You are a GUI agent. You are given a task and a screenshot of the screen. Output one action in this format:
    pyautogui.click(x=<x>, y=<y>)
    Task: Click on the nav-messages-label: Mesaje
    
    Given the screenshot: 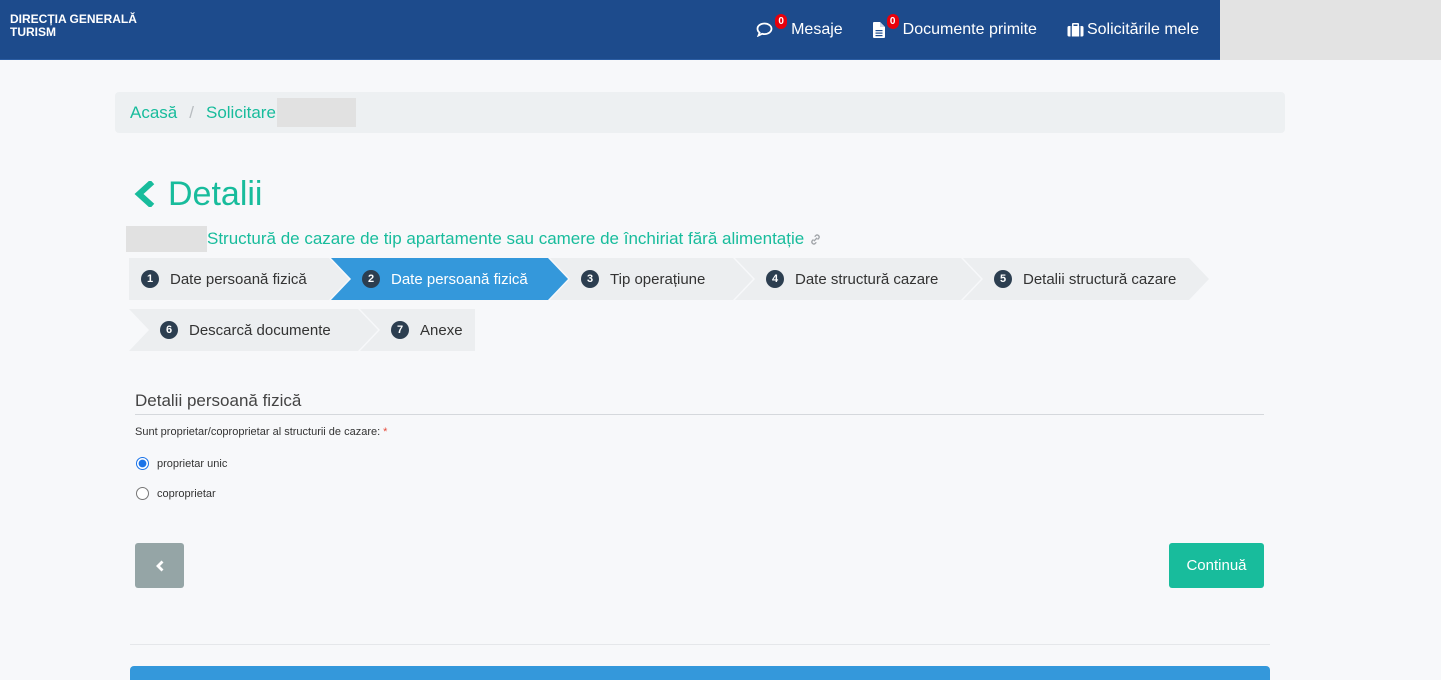 What is the action you would take?
    pyautogui.click(x=817, y=29)
    